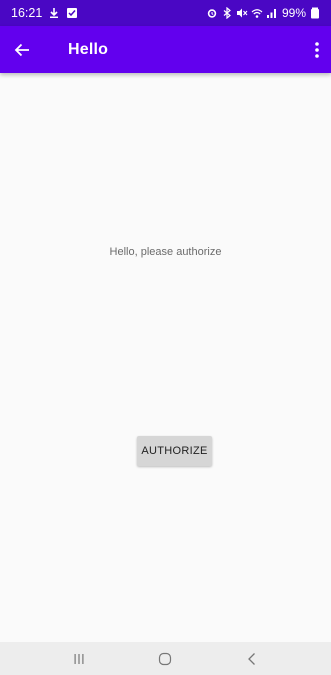  I want to click on app-title: Hello, so click(88, 49).